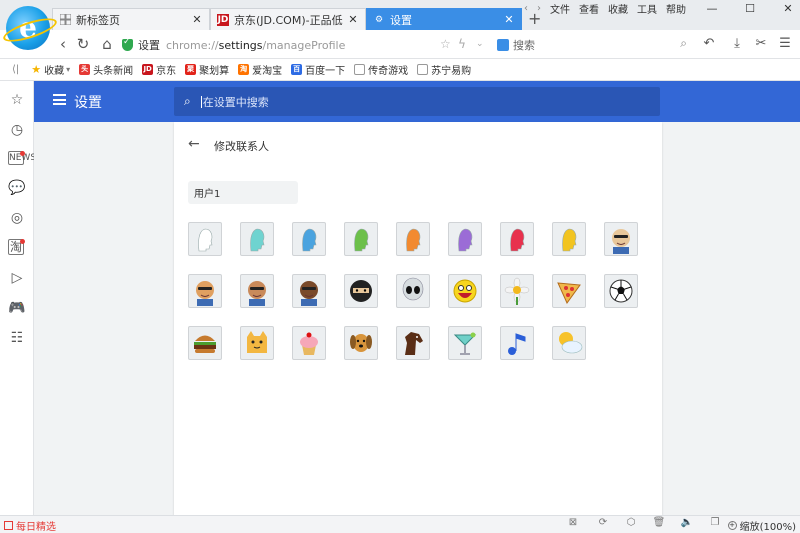 The height and width of the screenshot is (533, 800). I want to click on avatar-generic-aqua, so click(257, 239).